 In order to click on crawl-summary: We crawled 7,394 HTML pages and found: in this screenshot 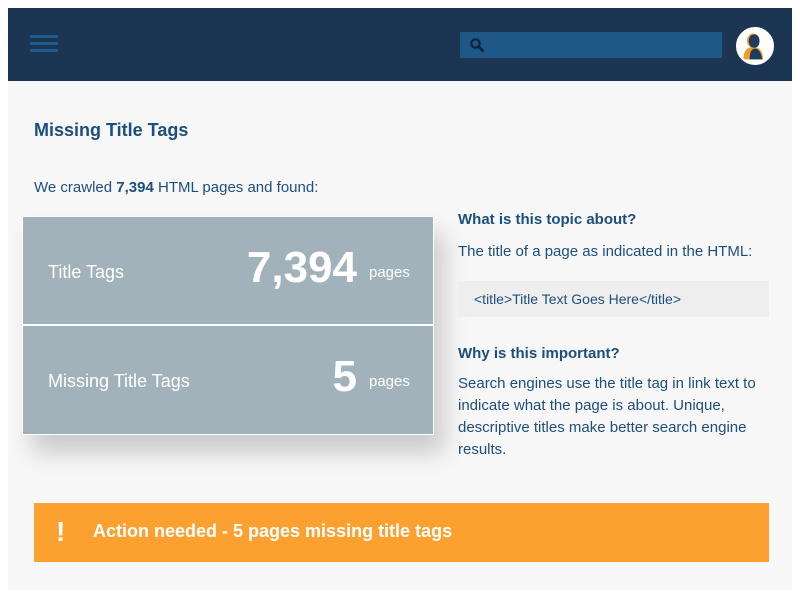, I will do `click(176, 187)`.